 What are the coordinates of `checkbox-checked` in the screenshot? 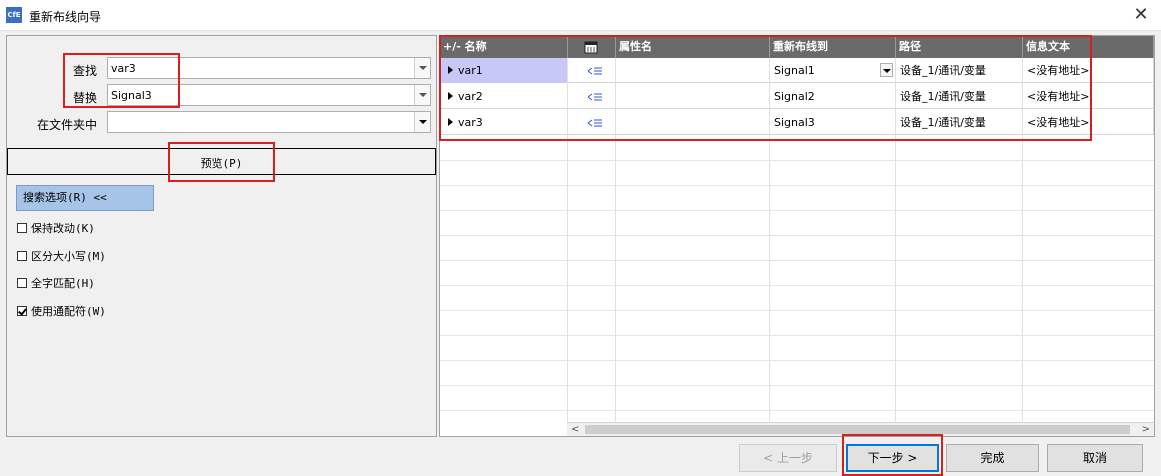 It's located at (22, 311).